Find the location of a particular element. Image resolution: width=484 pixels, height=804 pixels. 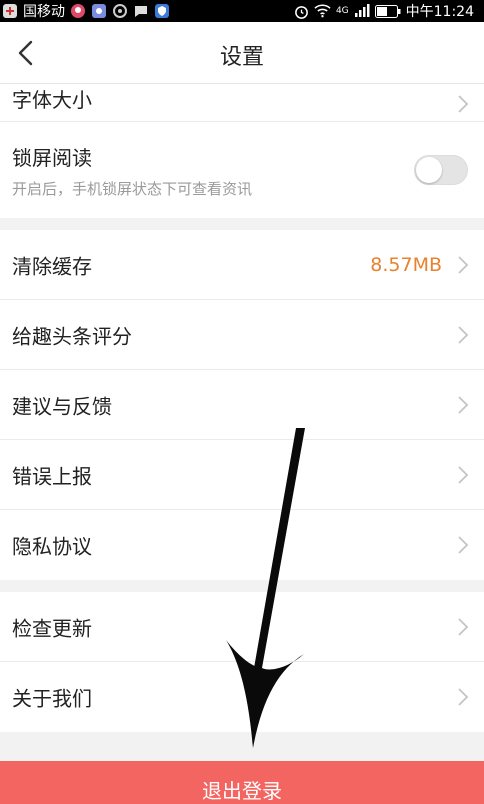

settings-item-error-report: 错误上报 is located at coordinates (242, 475).